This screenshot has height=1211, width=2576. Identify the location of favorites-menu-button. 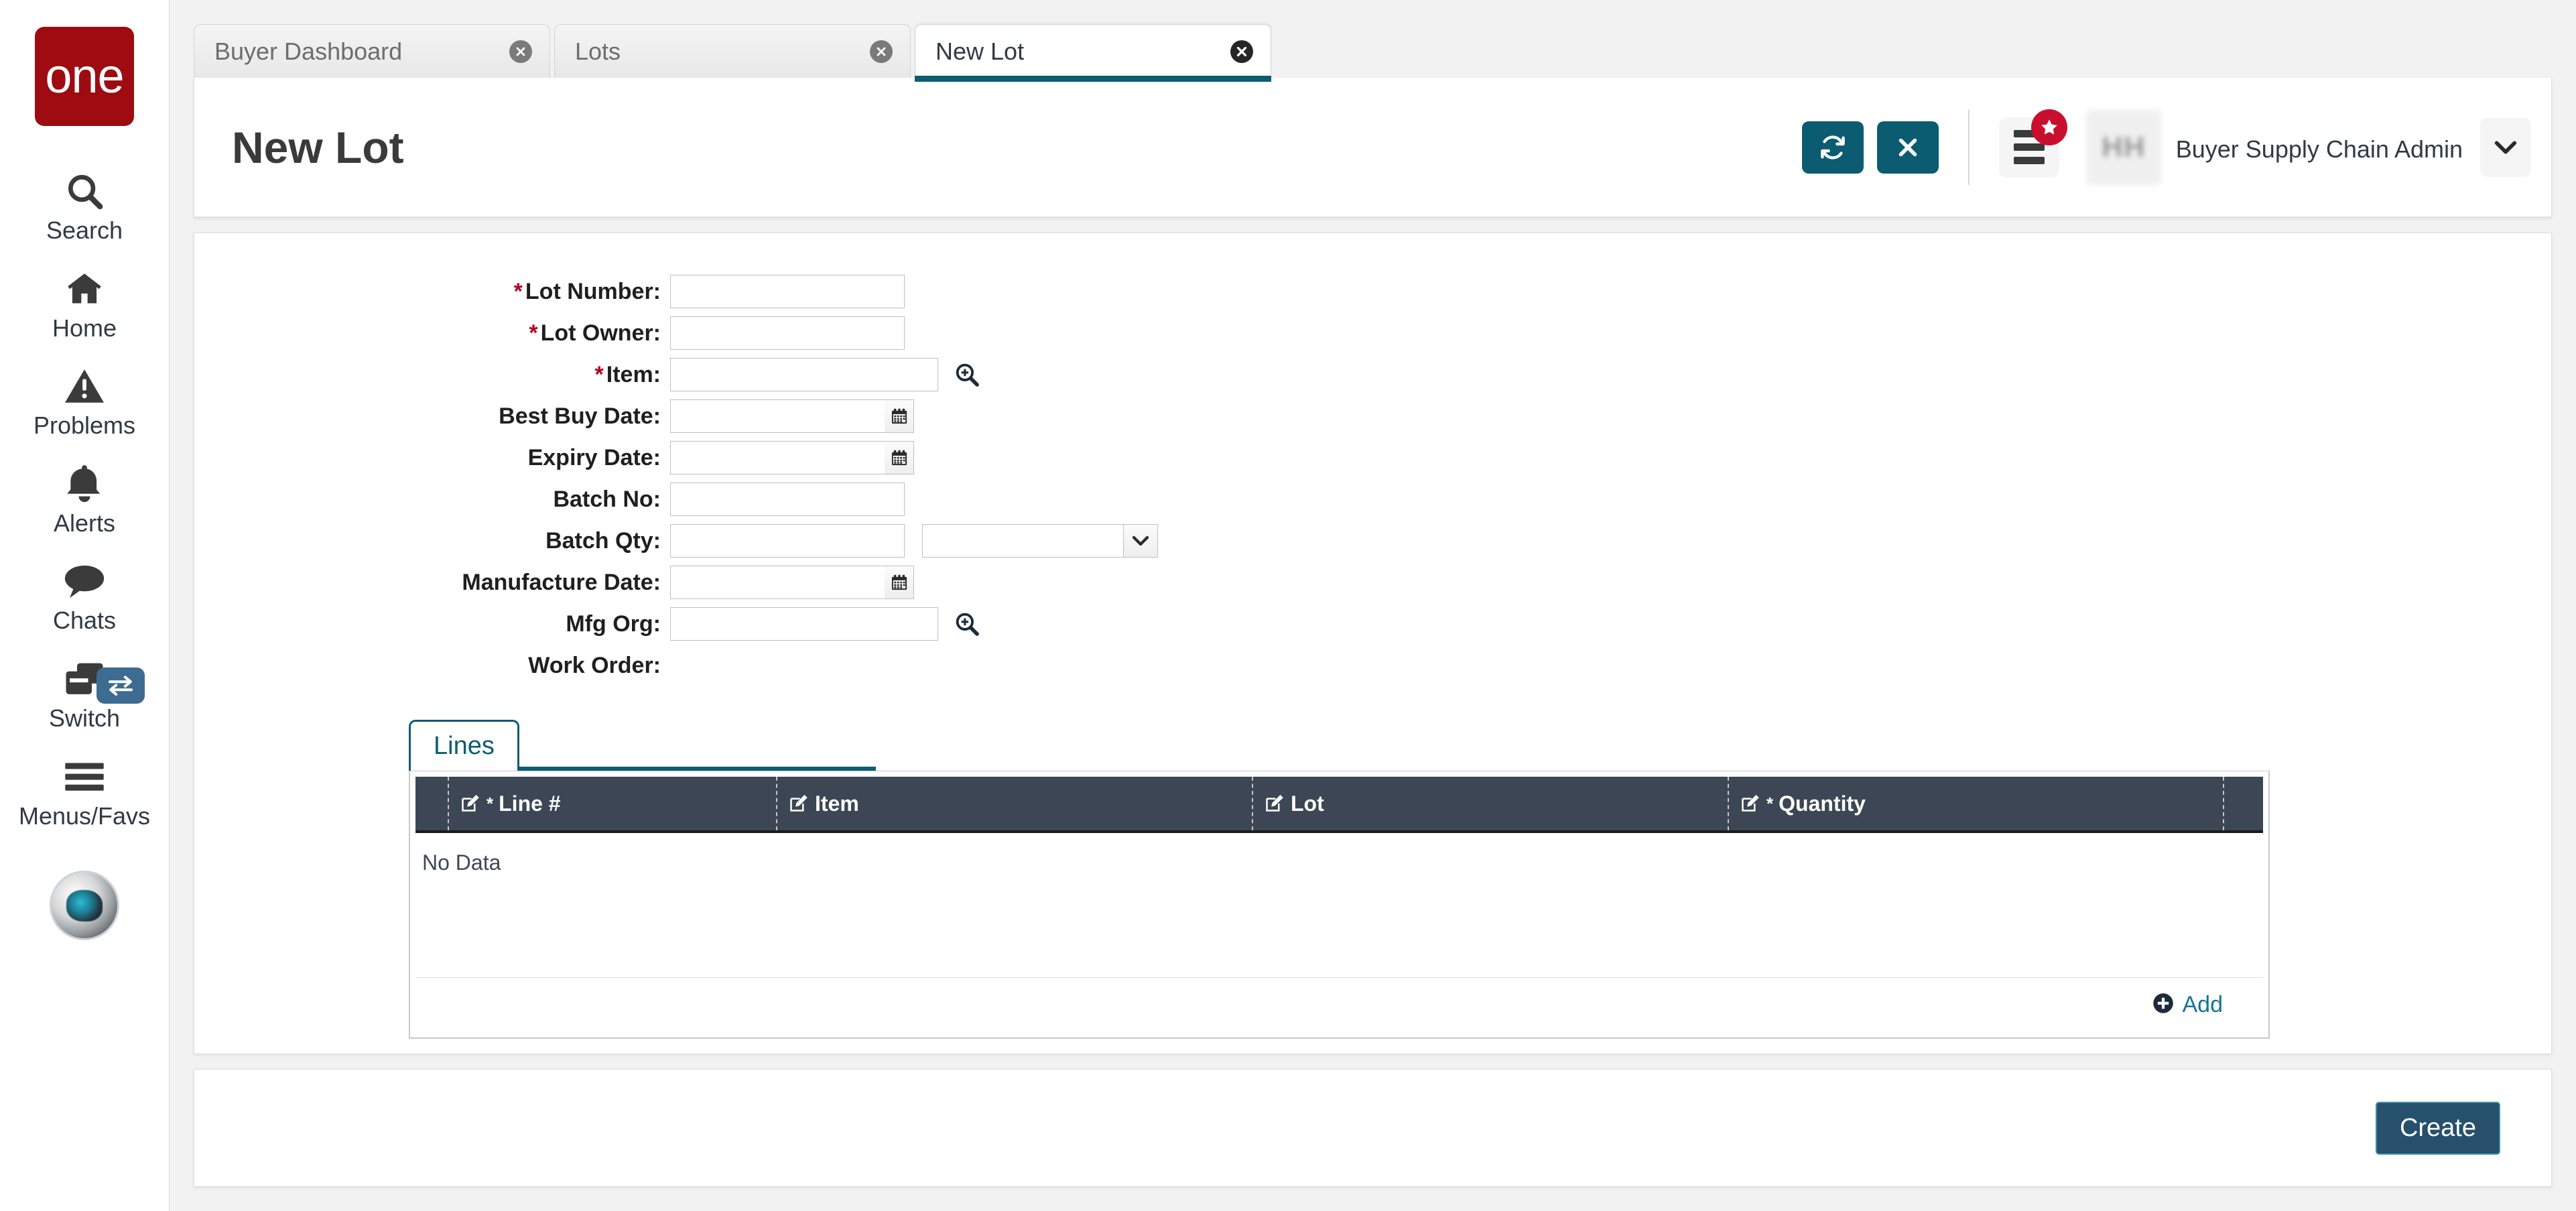
(2032, 143).